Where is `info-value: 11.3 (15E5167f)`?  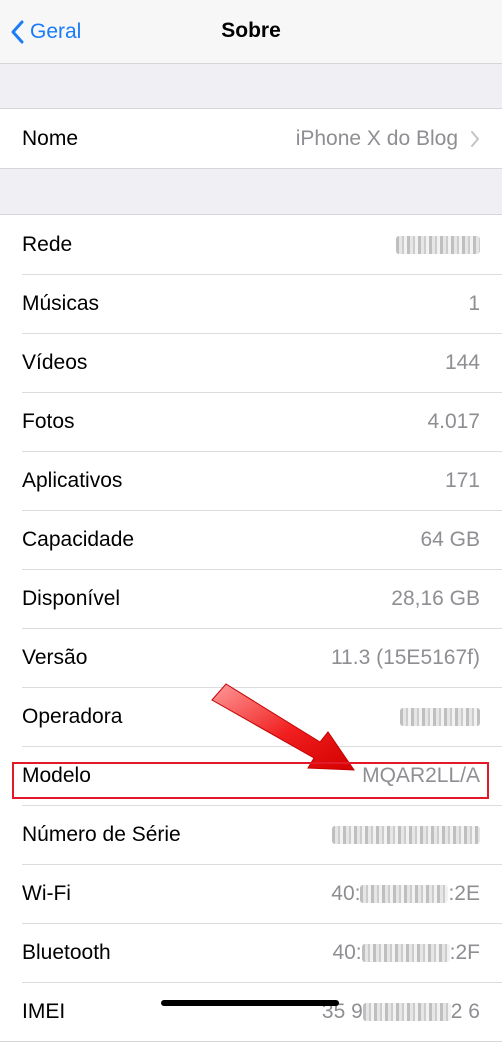 info-value: 11.3 (15E5167f) is located at coordinates (405, 657).